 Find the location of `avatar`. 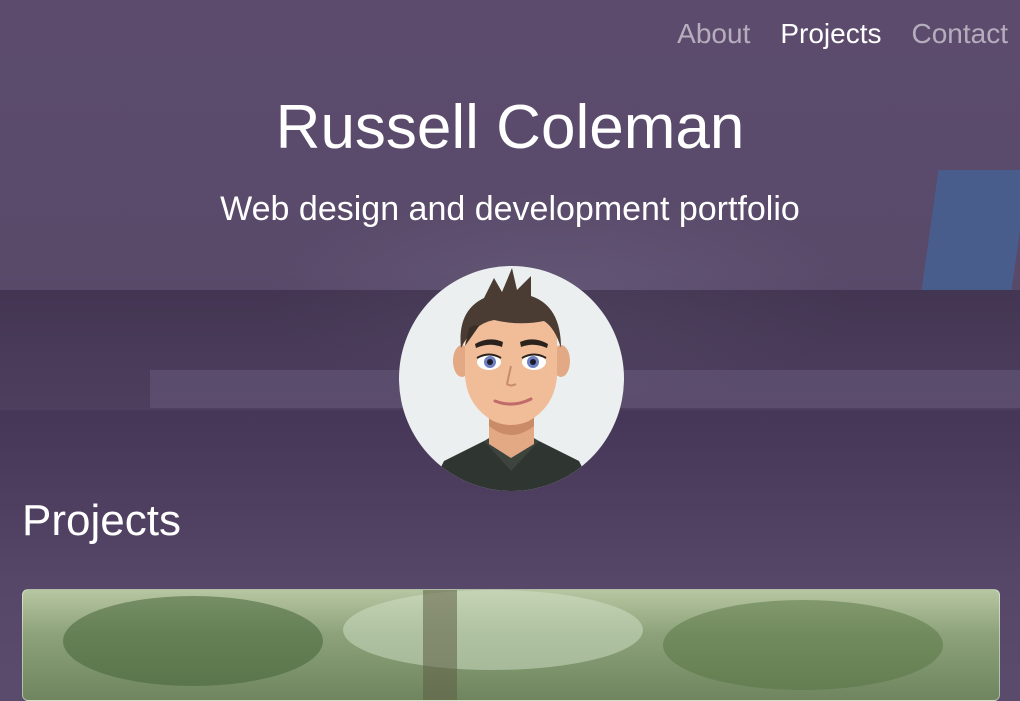

avatar is located at coordinates (511, 378).